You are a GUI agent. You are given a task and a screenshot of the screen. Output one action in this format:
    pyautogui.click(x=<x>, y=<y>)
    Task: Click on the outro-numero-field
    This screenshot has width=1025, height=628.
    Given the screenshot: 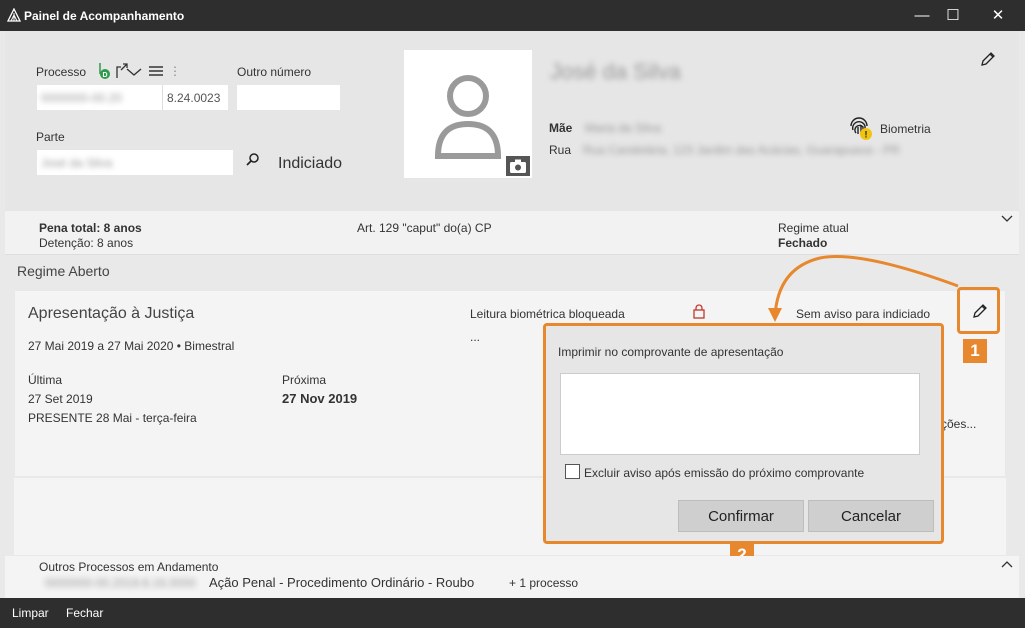 What is the action you would take?
    pyautogui.click(x=288, y=97)
    